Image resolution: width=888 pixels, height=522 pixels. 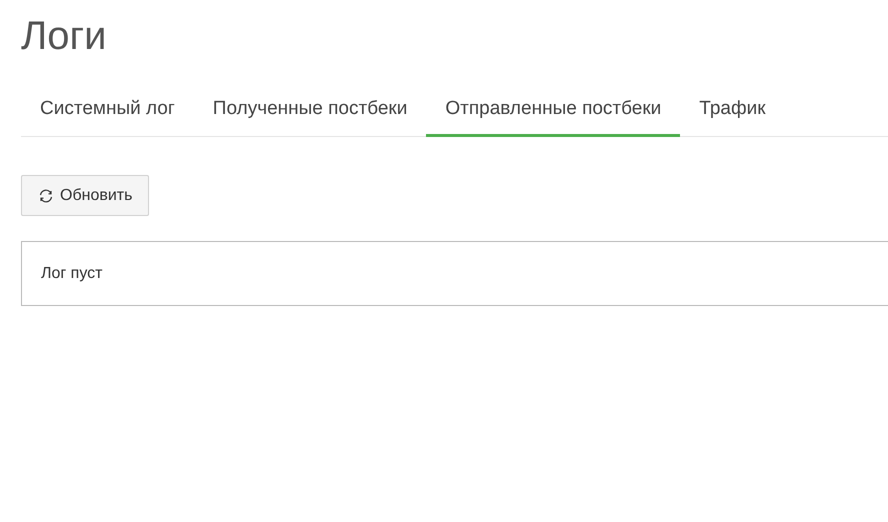 What do you see at coordinates (63, 36) in the screenshot?
I see `page-title: Логи` at bounding box center [63, 36].